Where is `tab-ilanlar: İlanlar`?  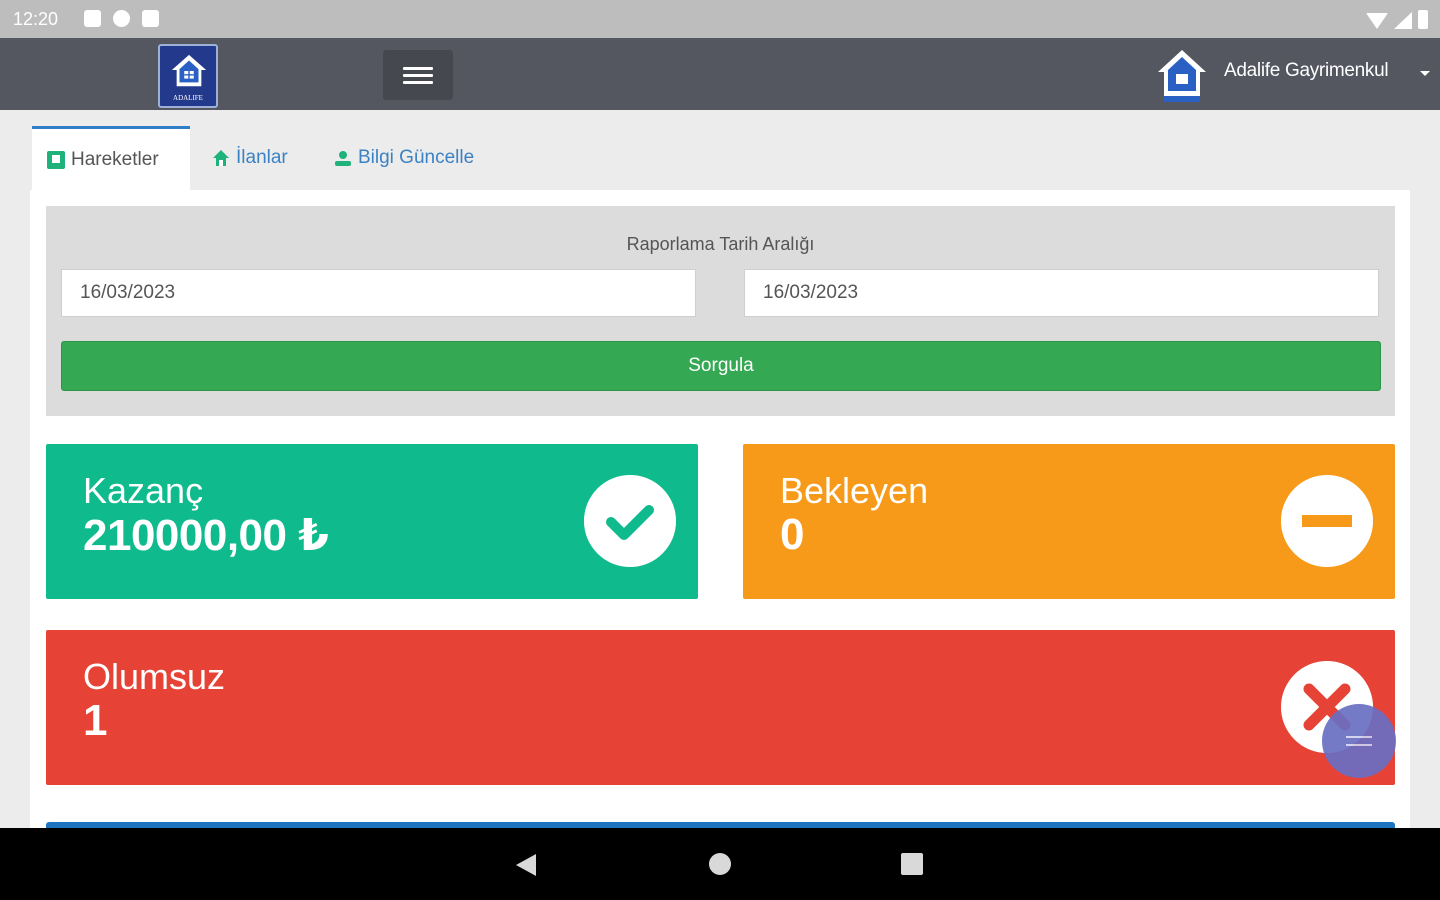 tab-ilanlar: İlanlar is located at coordinates (250, 158).